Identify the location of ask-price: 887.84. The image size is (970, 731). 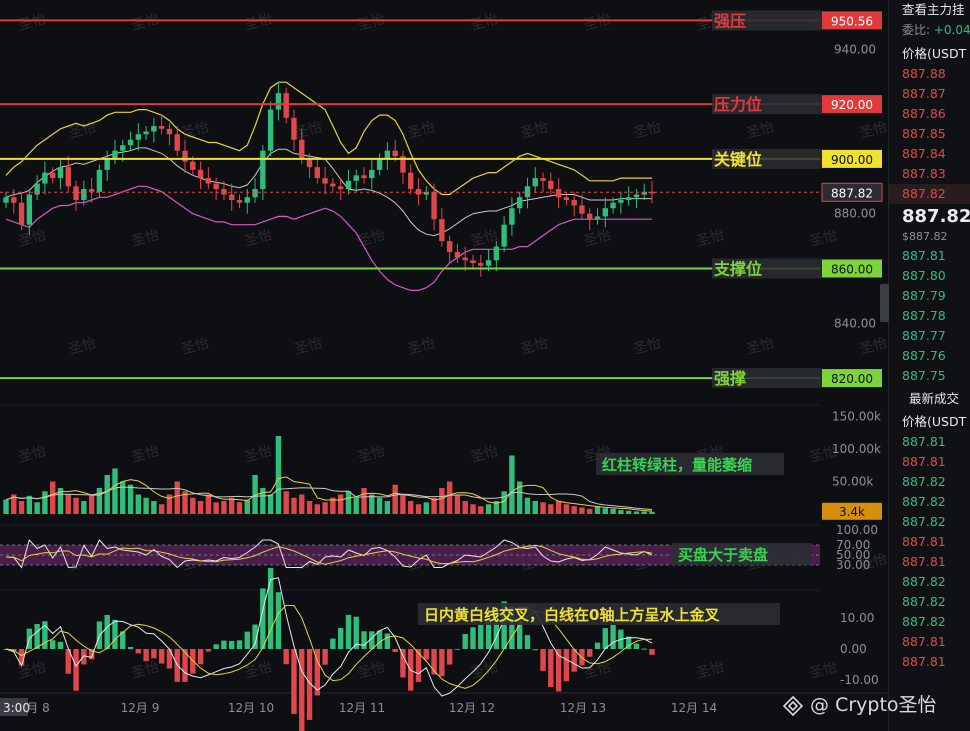
(929, 154).